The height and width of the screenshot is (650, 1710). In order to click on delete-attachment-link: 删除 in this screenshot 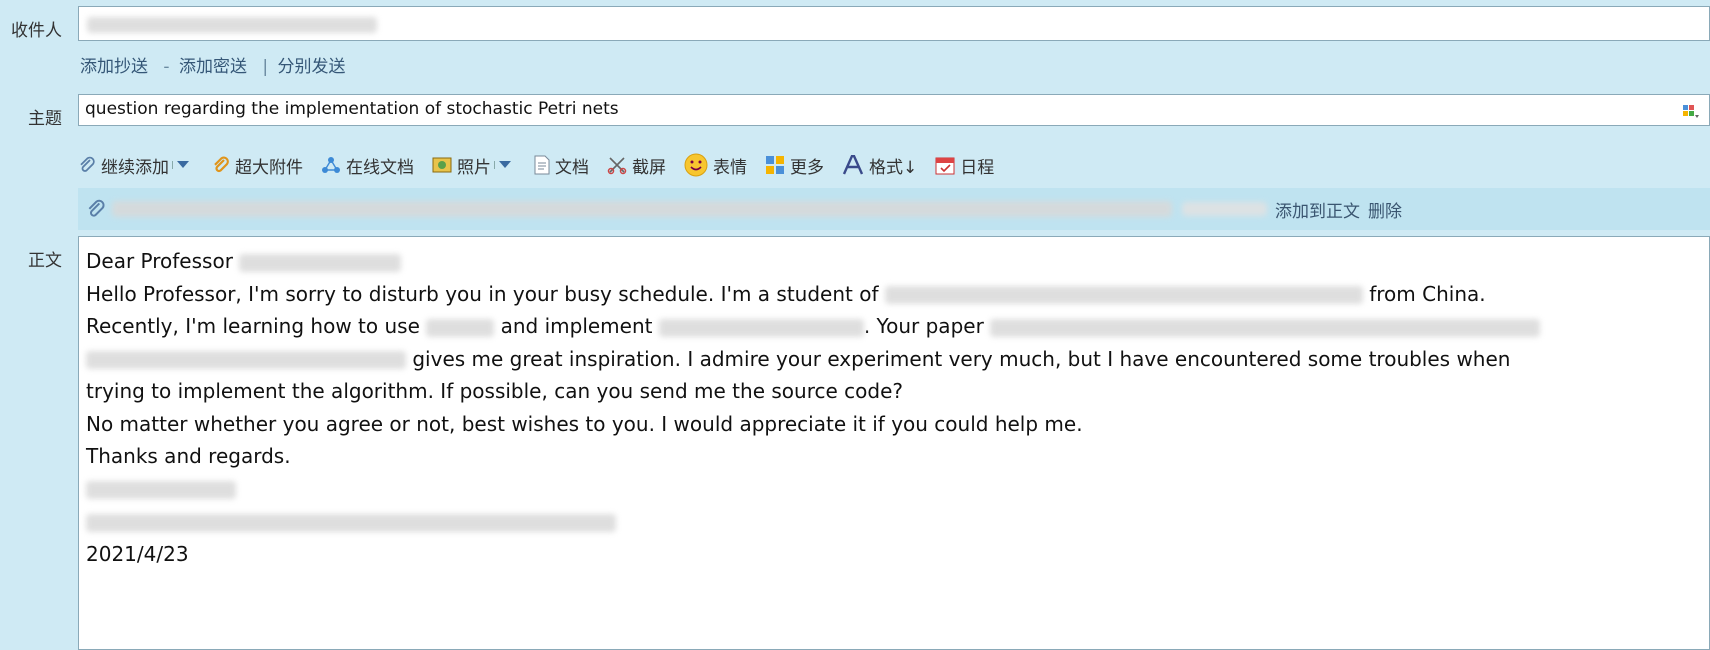, I will do `click(1385, 209)`.